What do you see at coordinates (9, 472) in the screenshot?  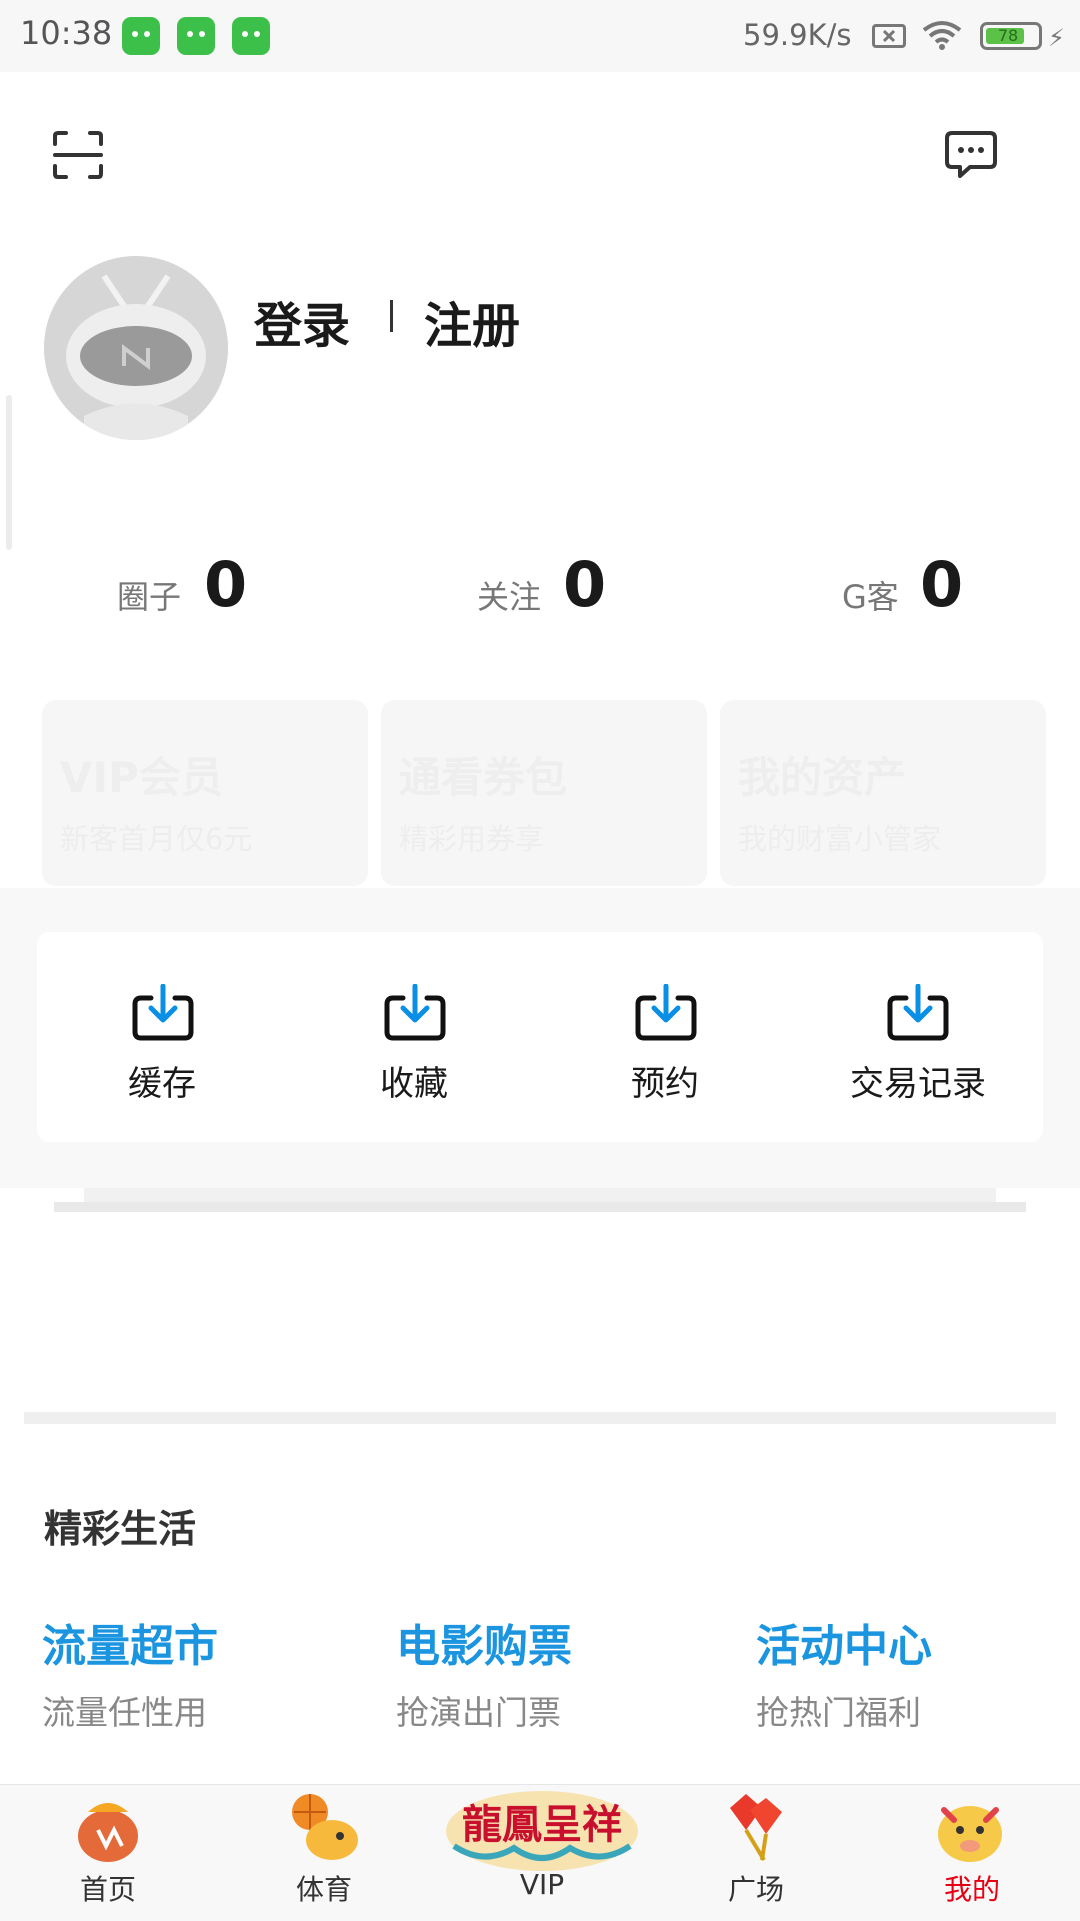 I see `scrollbar` at bounding box center [9, 472].